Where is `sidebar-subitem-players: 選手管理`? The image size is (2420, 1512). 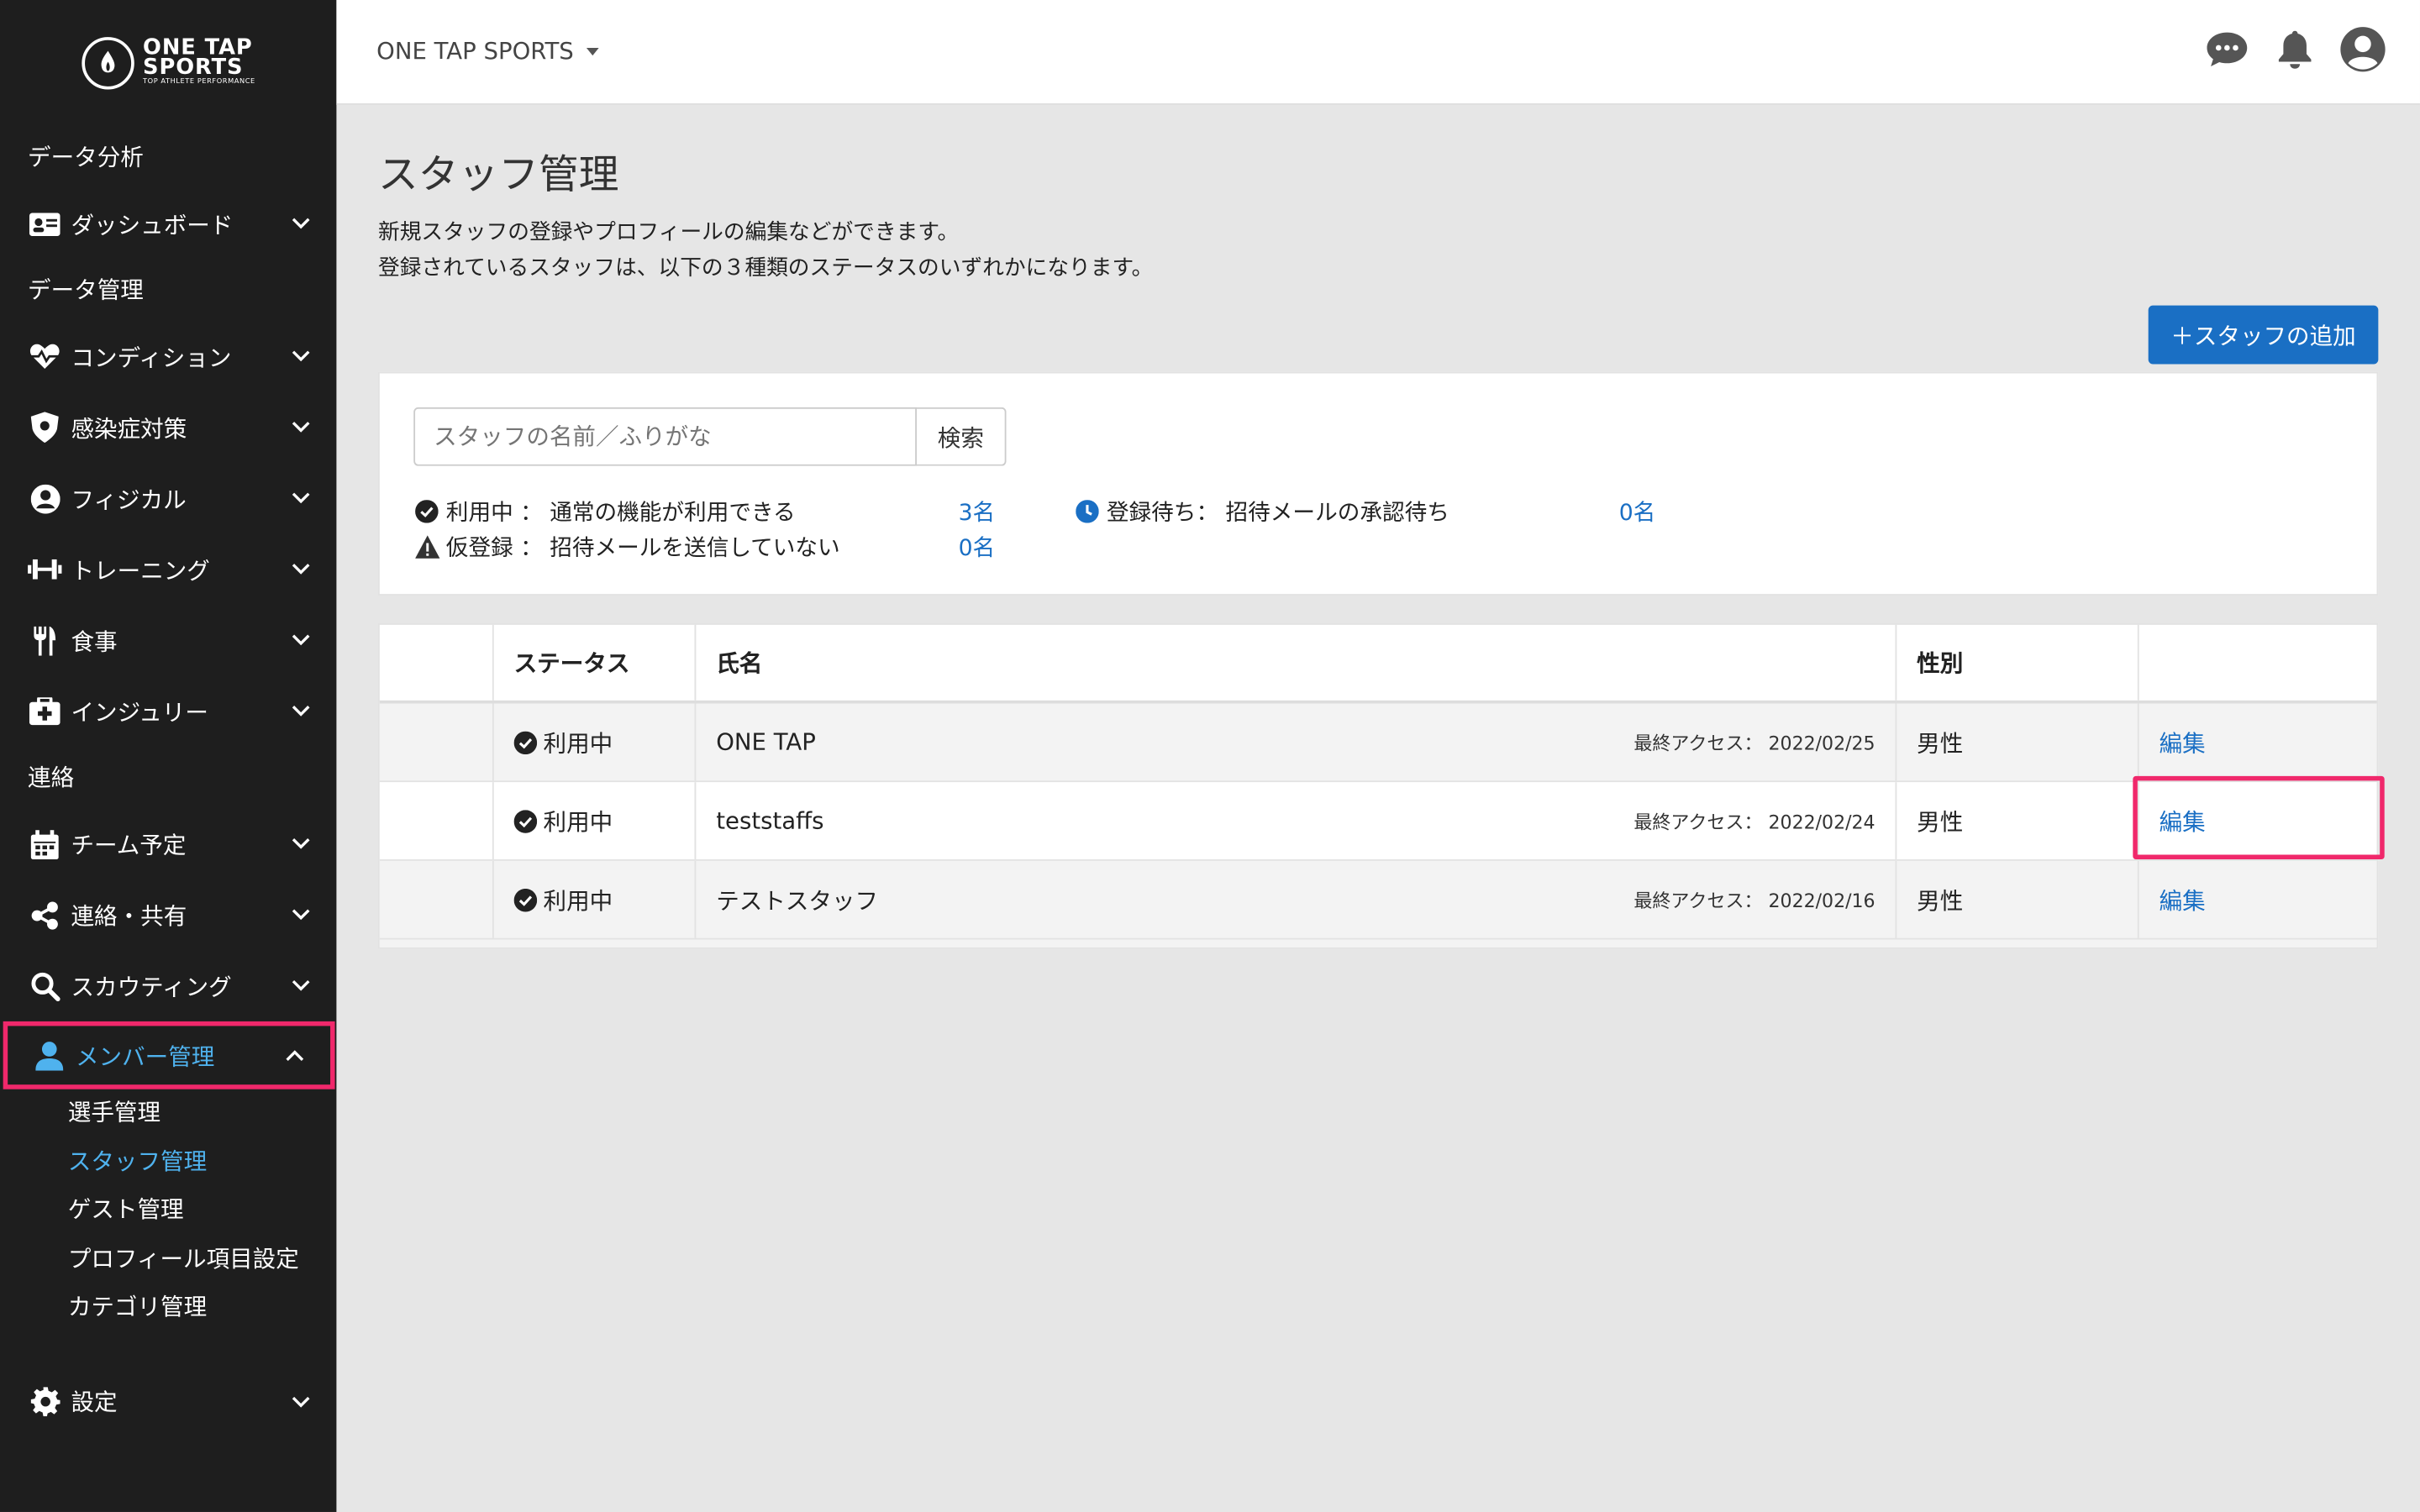
sidebar-subitem-players: 選手管理 is located at coordinates (168, 1113).